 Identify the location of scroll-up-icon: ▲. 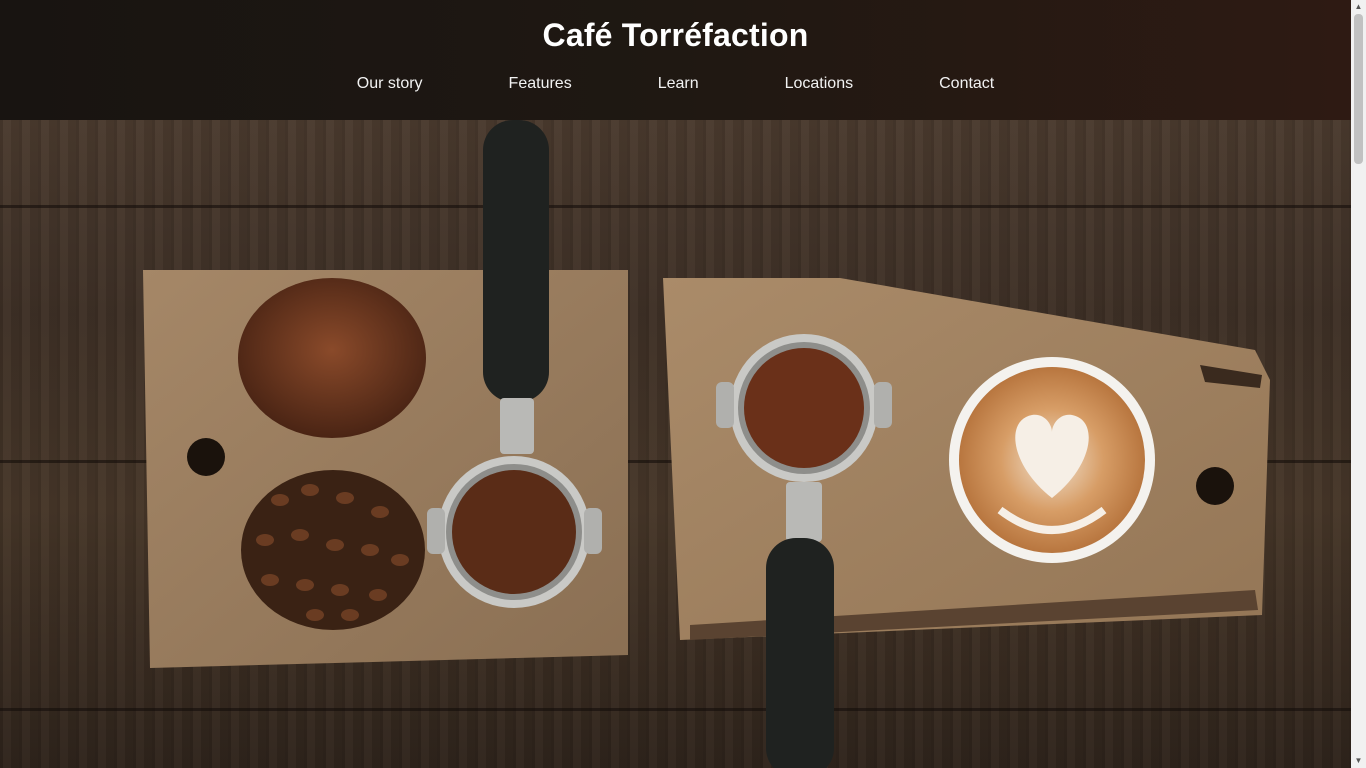
(1358, 6).